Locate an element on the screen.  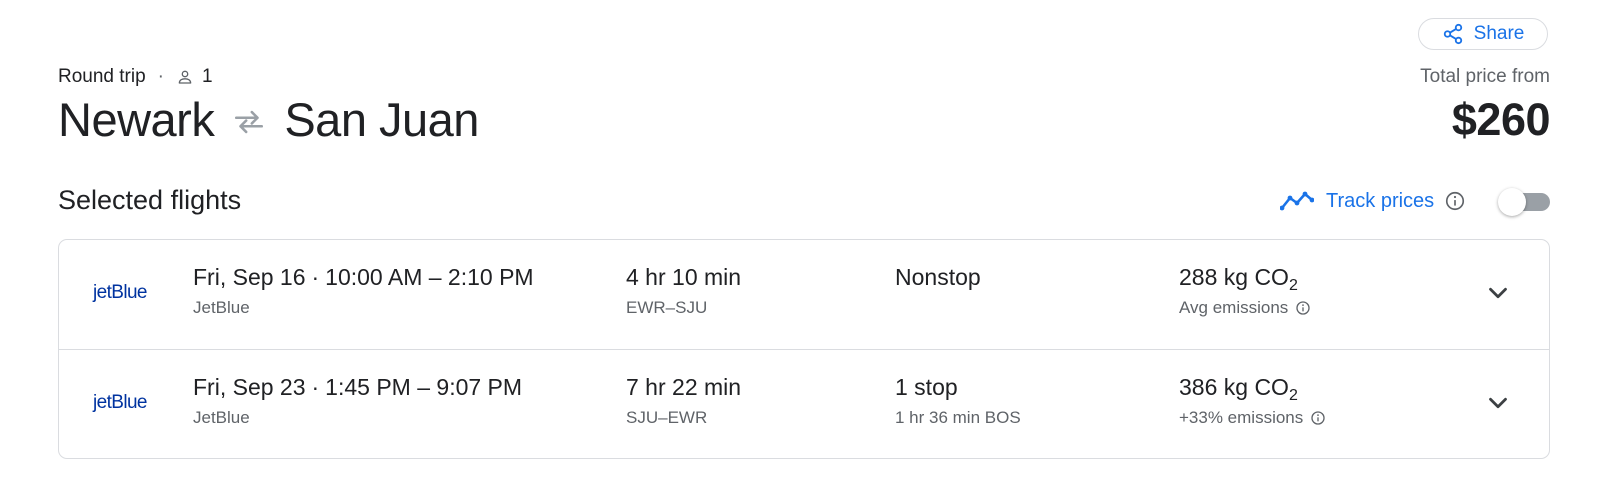
flight-times: Fri, Sep 16 · 10:00 AM – 2:10 PM is located at coordinates (363, 277).